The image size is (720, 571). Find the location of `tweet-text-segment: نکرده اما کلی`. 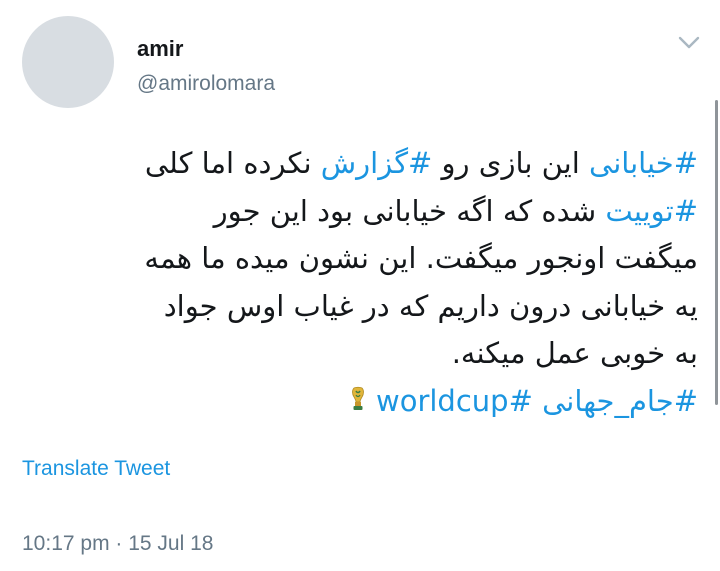

tweet-text-segment: نکرده اما کلی is located at coordinates (232, 163).